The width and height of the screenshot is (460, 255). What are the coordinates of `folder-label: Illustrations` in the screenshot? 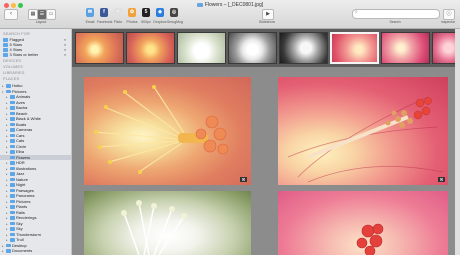 It's located at (26, 168).